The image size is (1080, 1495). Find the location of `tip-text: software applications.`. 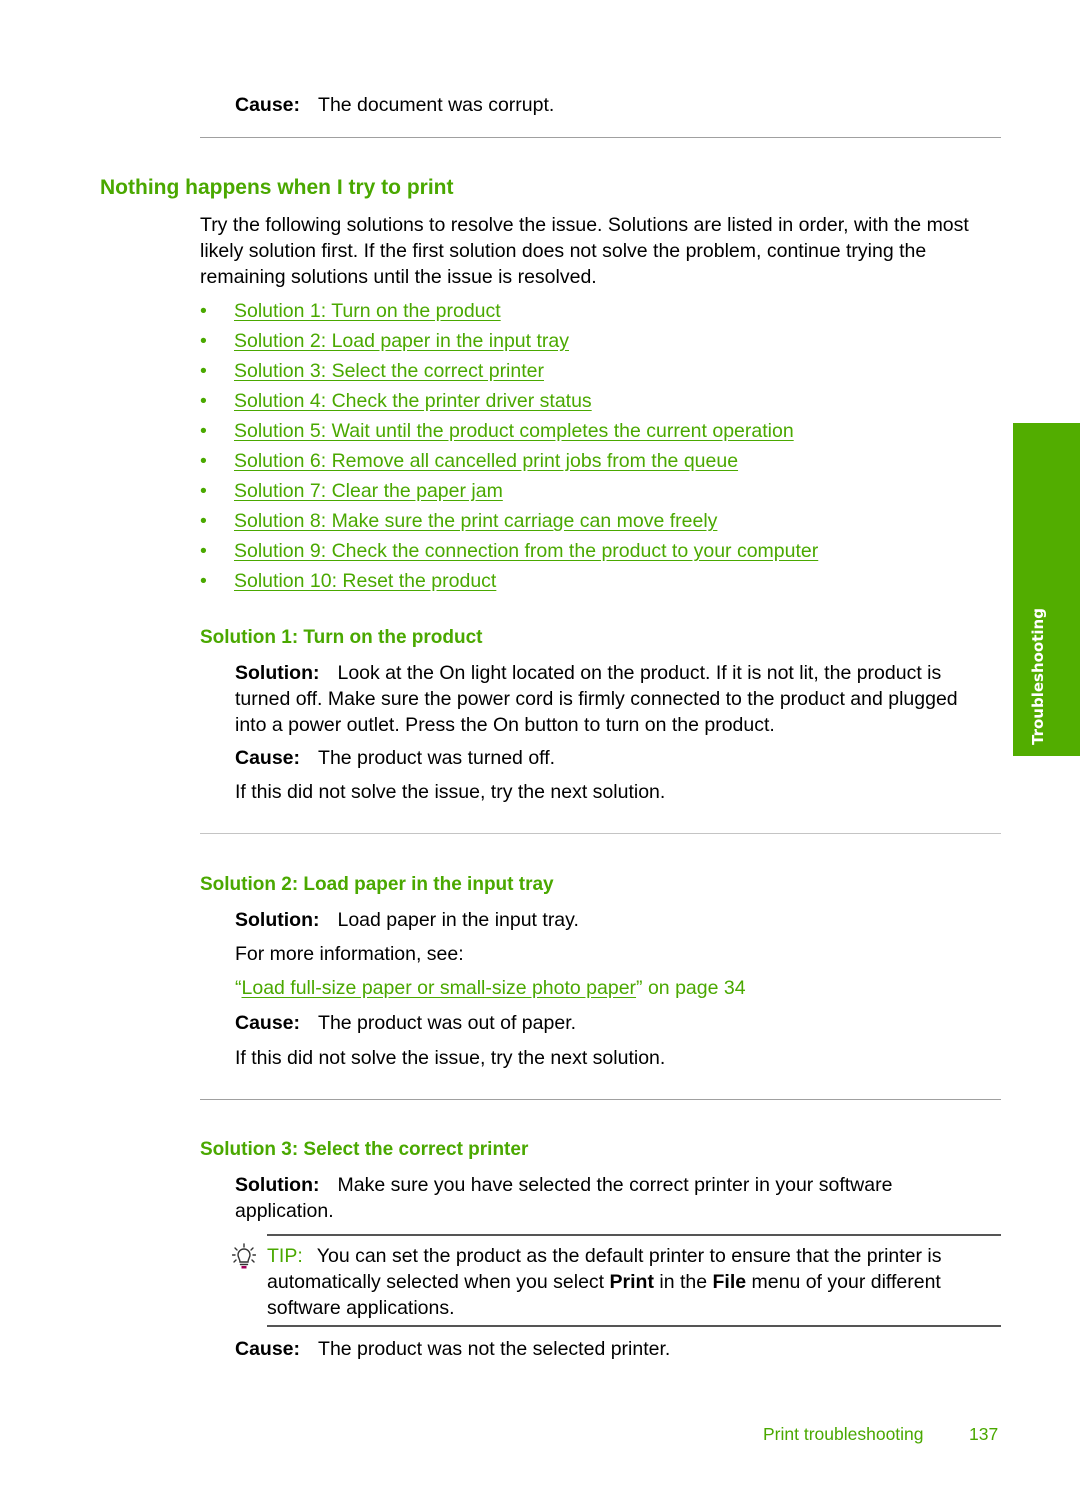

tip-text: software applications. is located at coordinates (361, 1308).